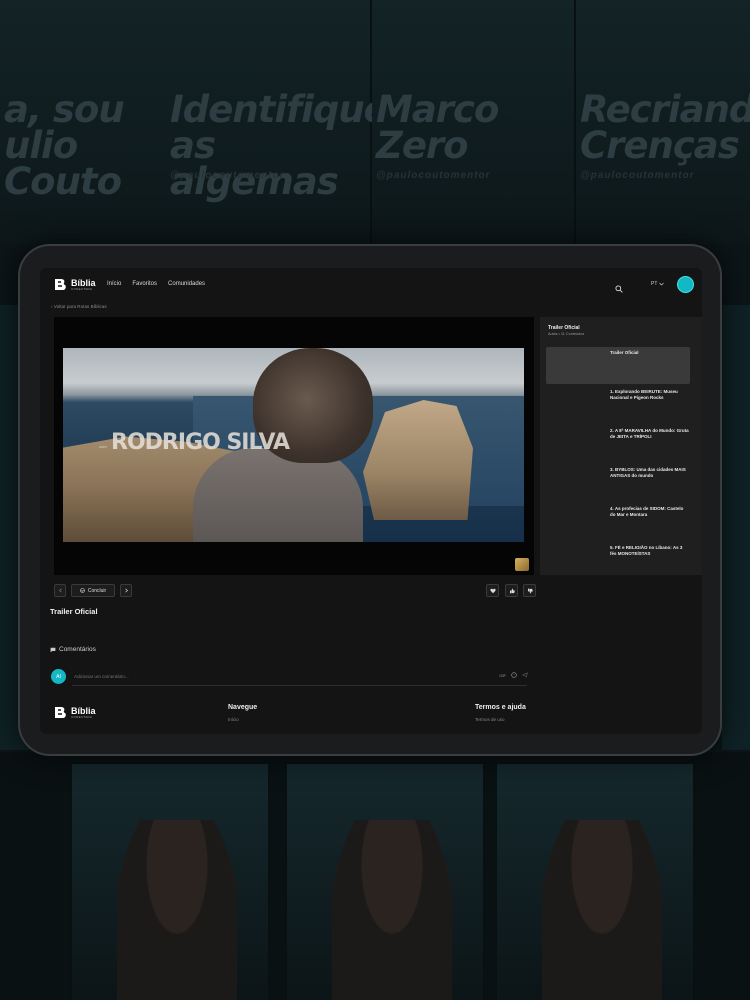 The image size is (750, 1000). I want to click on chevron-down-icon, so click(662, 284).